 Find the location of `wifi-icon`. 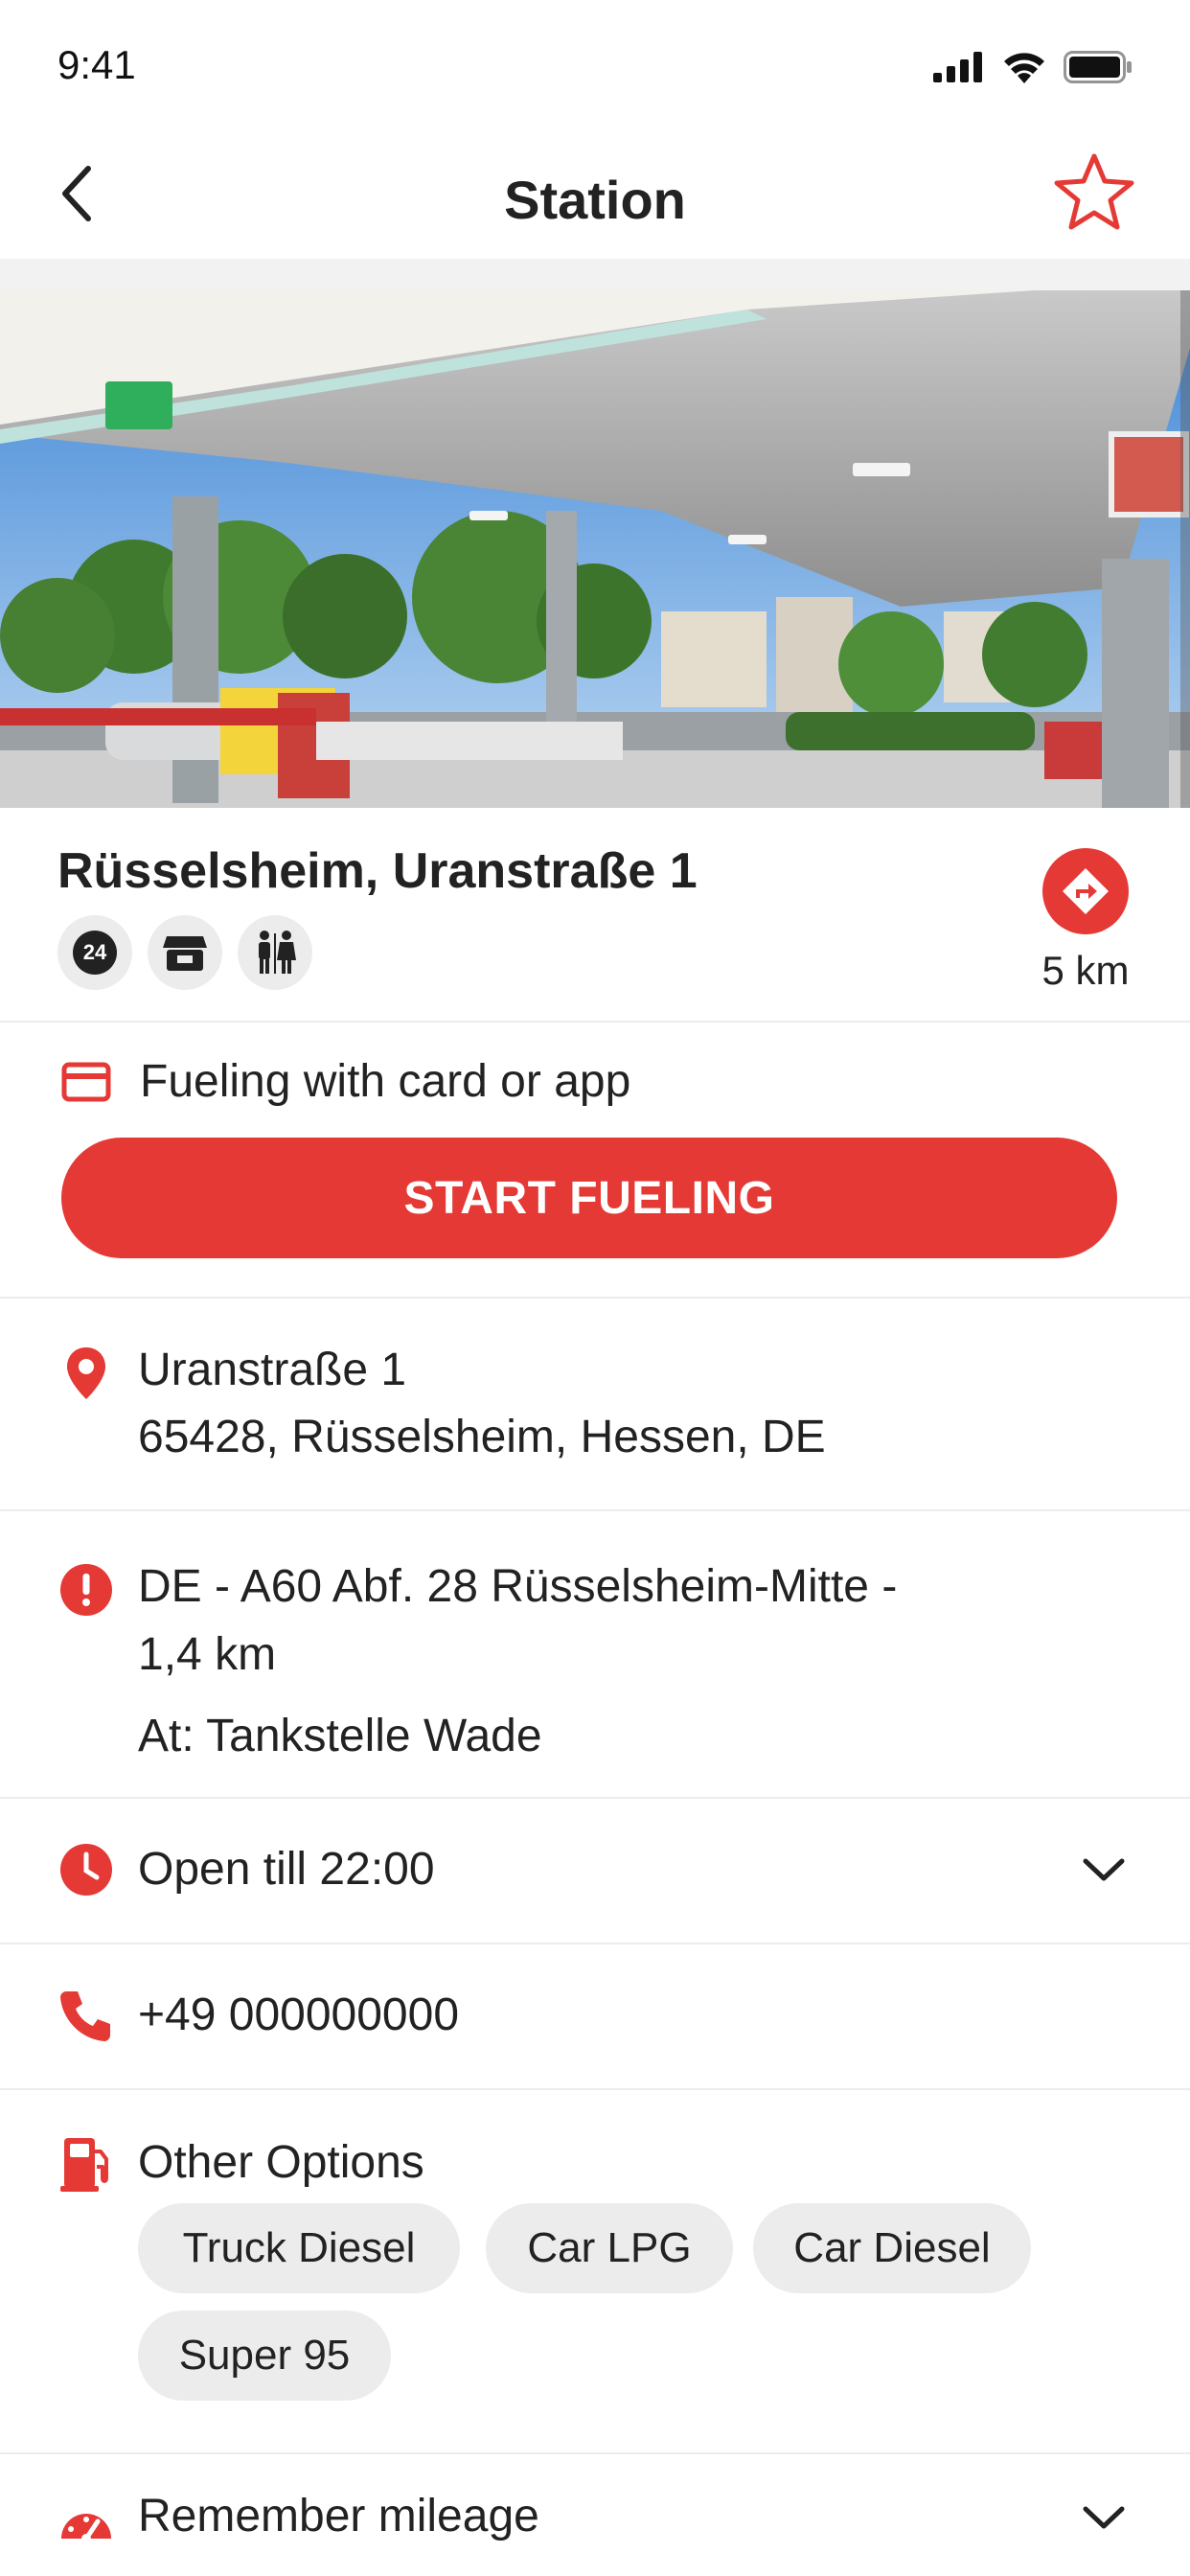

wifi-icon is located at coordinates (1024, 68).